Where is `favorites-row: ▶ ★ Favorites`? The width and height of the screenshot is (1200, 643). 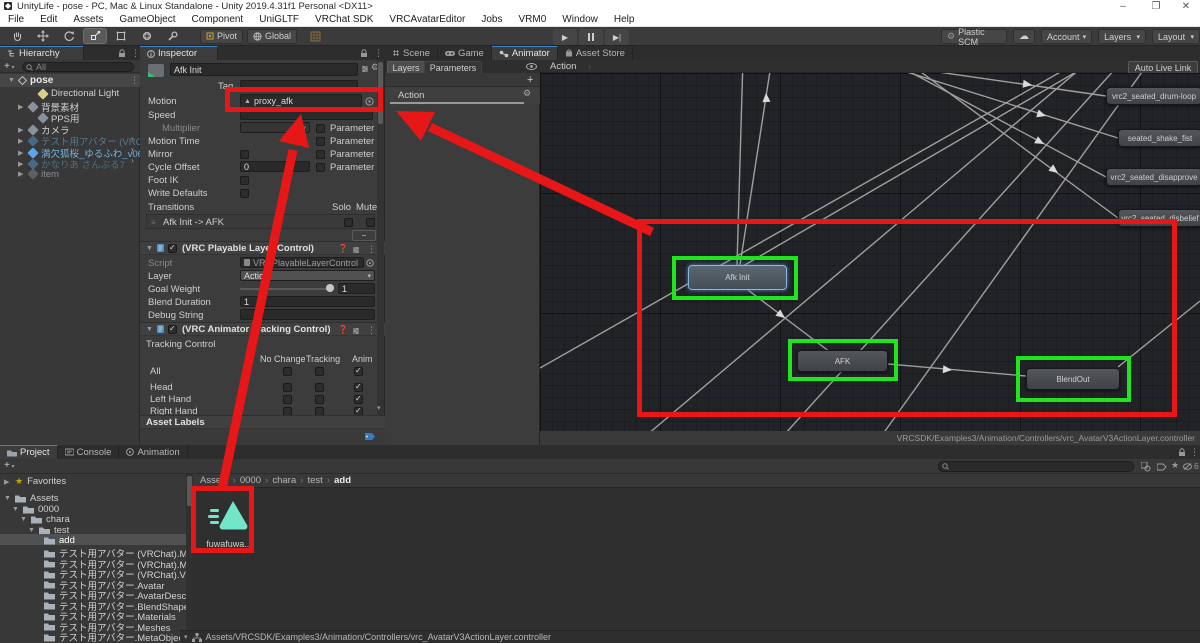
favorites-row: ▶ ★ Favorites is located at coordinates (35, 481).